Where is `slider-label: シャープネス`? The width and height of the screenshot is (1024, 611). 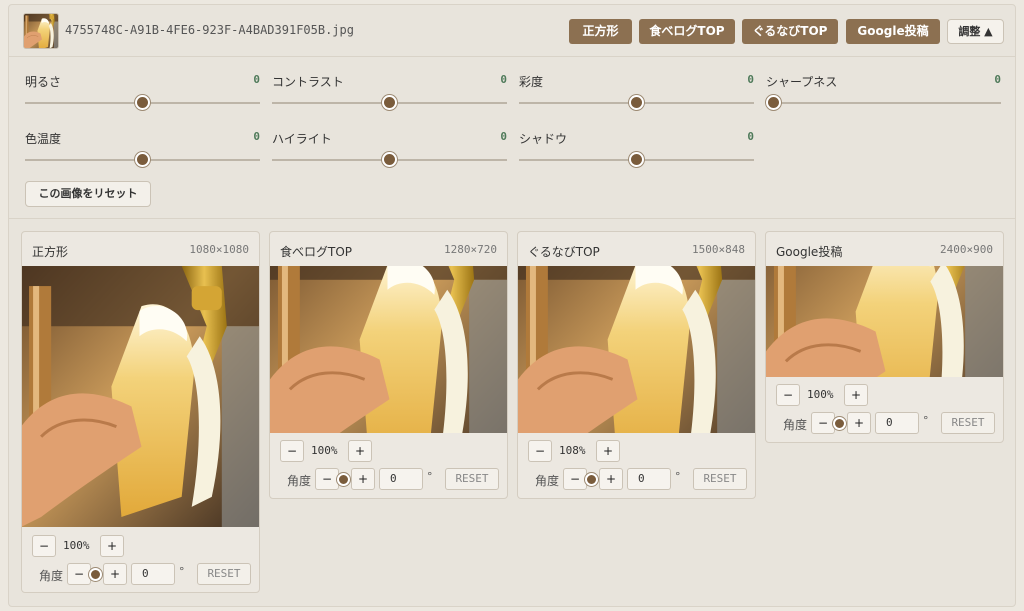
slider-label: シャープネス is located at coordinates (802, 82).